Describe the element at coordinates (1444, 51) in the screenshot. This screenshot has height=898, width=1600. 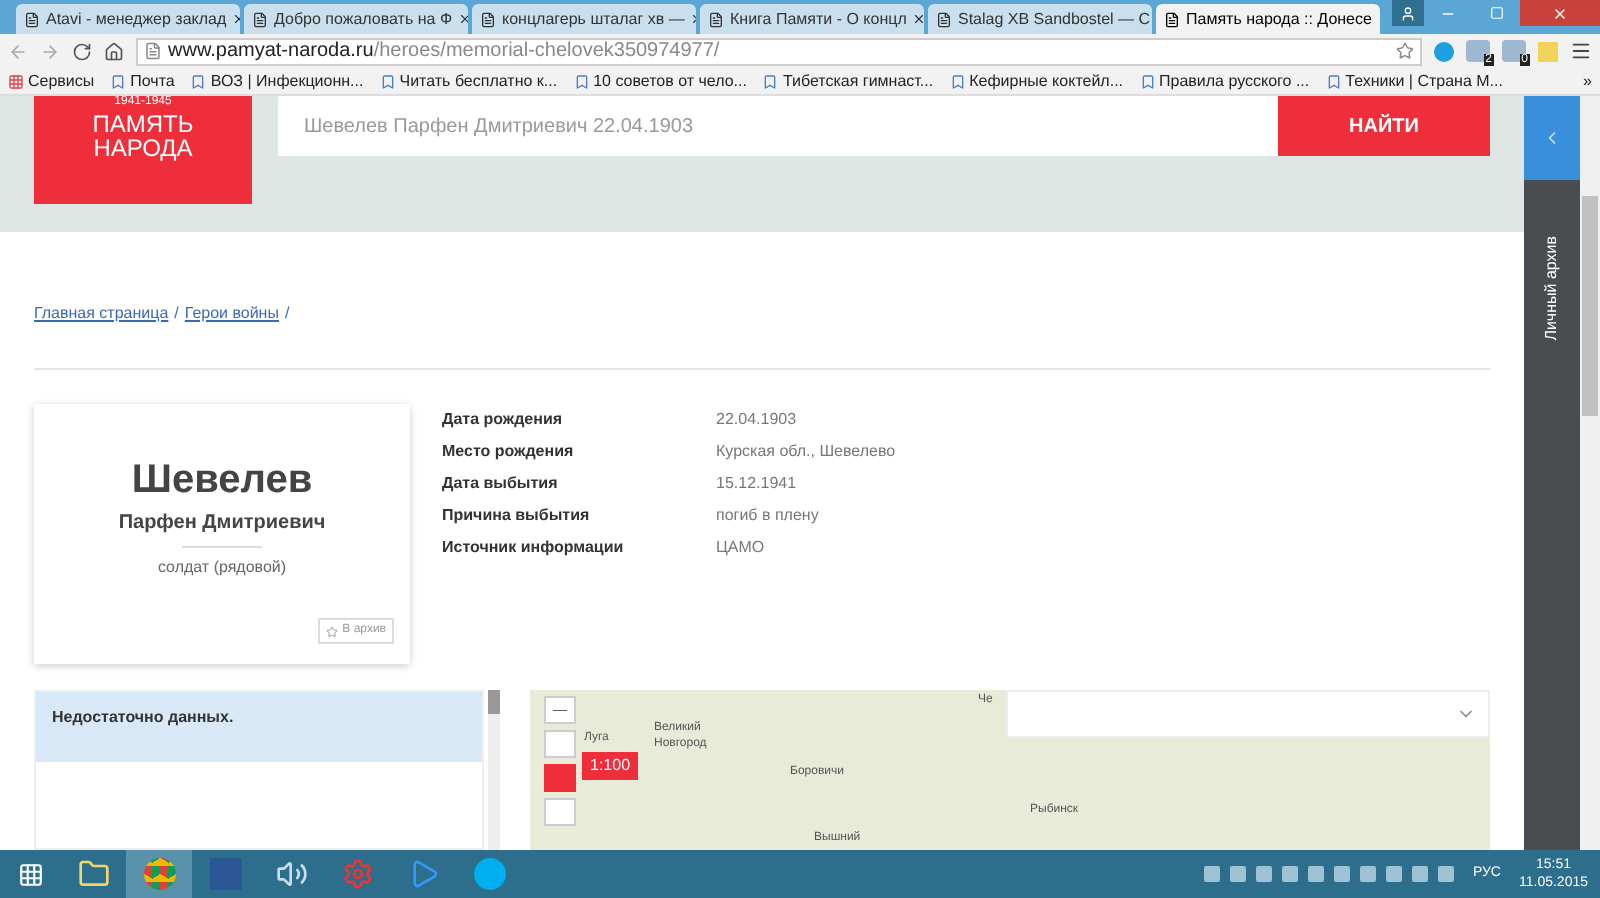
I see `skype-extension-icon` at that location.